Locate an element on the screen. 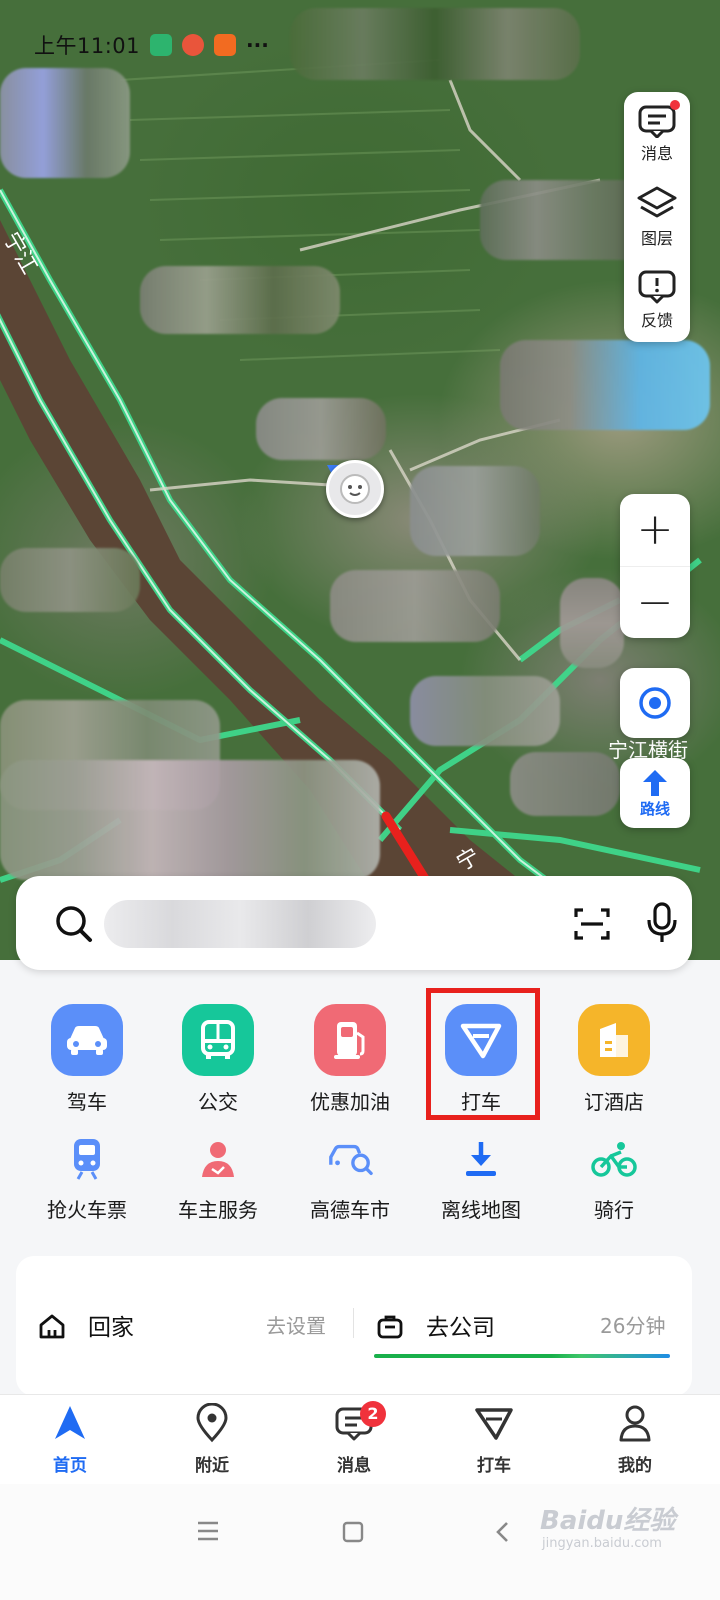 This screenshot has width=720, height=1600. secondary-action-offline-map: 离线地图 is located at coordinates (481, 1179).